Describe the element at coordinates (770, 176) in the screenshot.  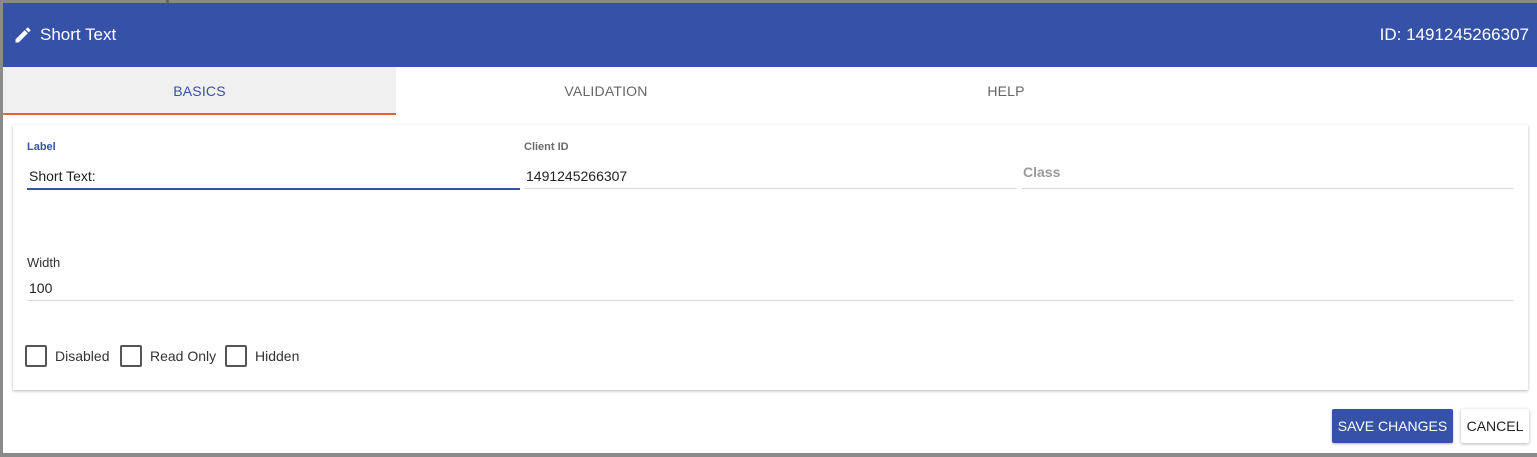
I see `client-id-input` at that location.